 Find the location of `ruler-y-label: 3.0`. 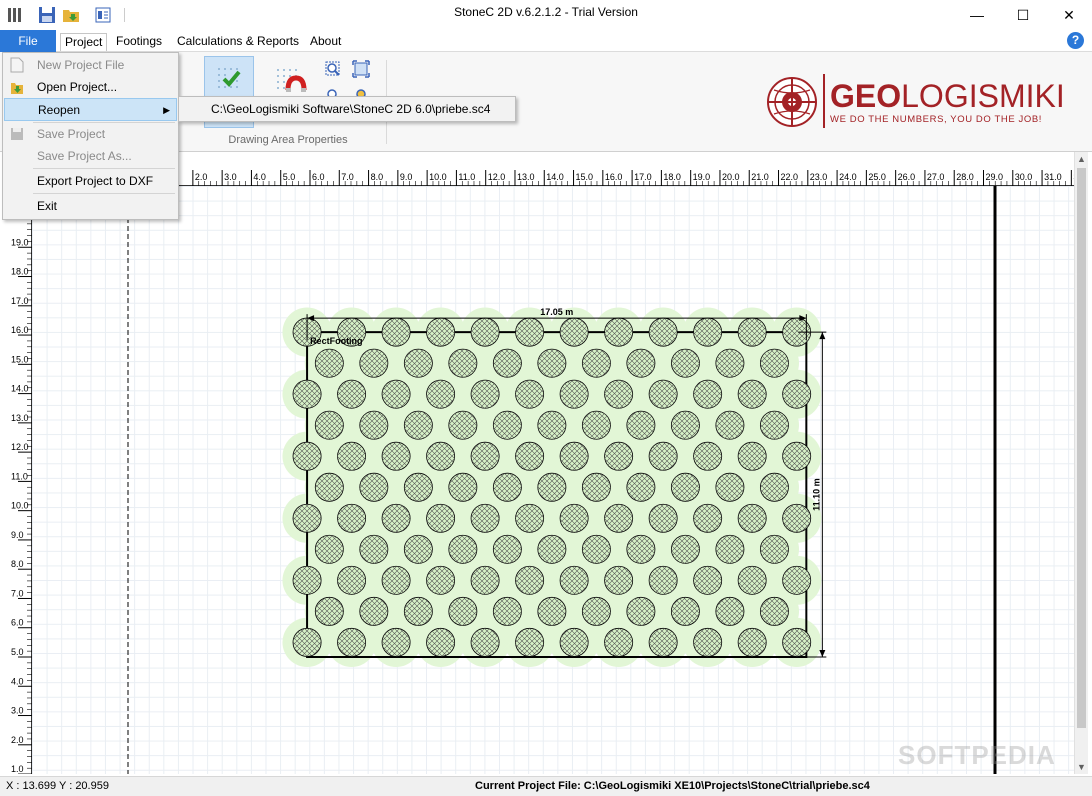

ruler-y-label: 3.0 is located at coordinates (17, 711).